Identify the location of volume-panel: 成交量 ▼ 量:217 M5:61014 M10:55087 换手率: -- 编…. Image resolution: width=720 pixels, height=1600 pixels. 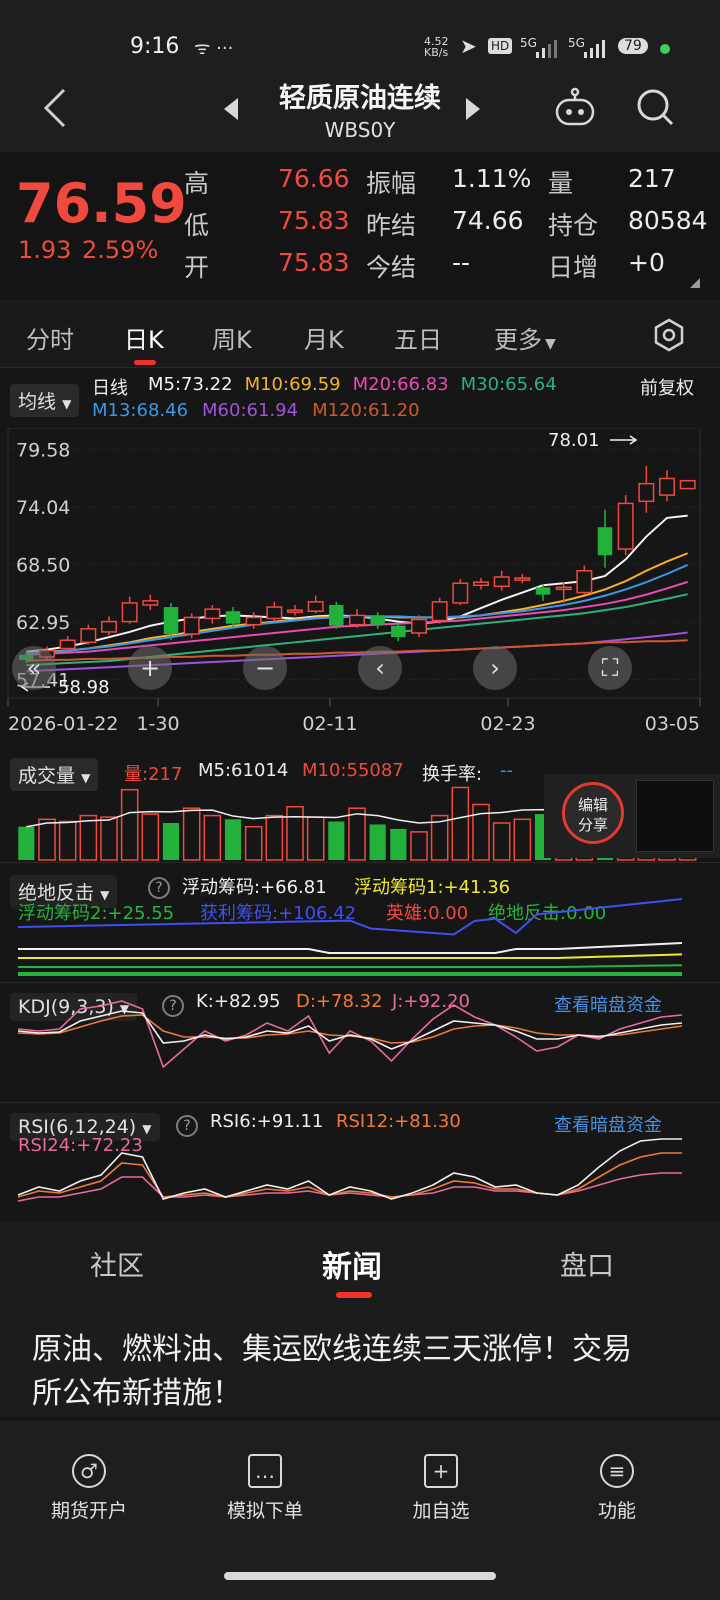
(360, 806).